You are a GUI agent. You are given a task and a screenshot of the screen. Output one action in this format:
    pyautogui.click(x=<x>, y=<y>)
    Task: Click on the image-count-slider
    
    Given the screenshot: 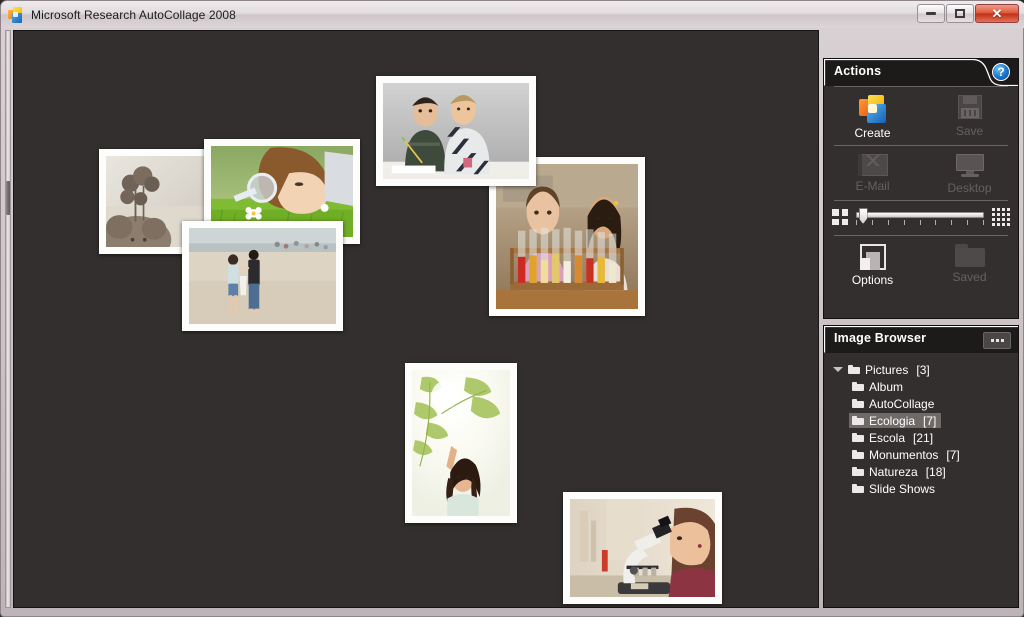 What is the action you would take?
    pyautogui.click(x=920, y=216)
    